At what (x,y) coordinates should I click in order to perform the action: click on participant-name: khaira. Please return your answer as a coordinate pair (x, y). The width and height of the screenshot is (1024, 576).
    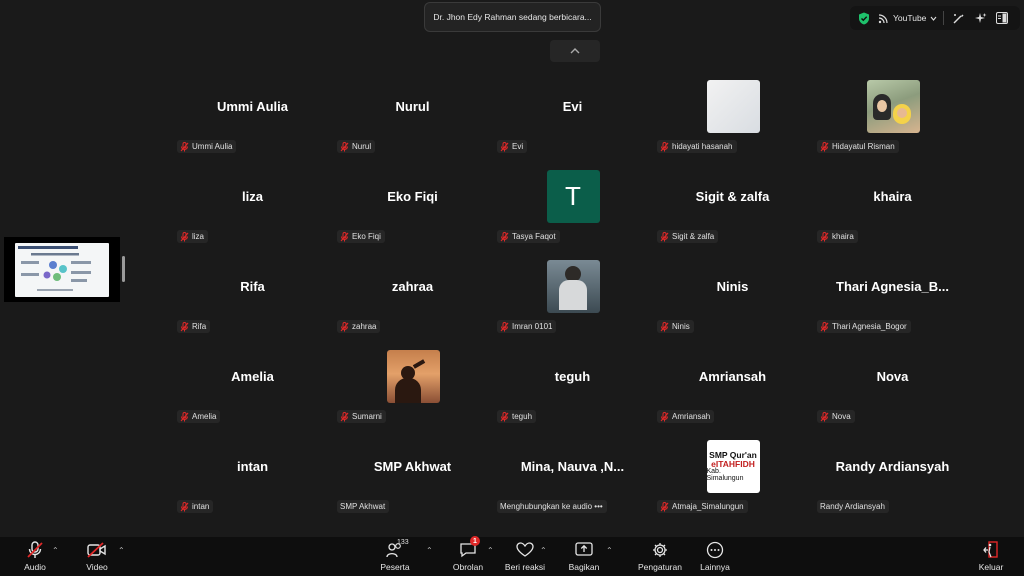
    Looking at the image, I should click on (843, 236).